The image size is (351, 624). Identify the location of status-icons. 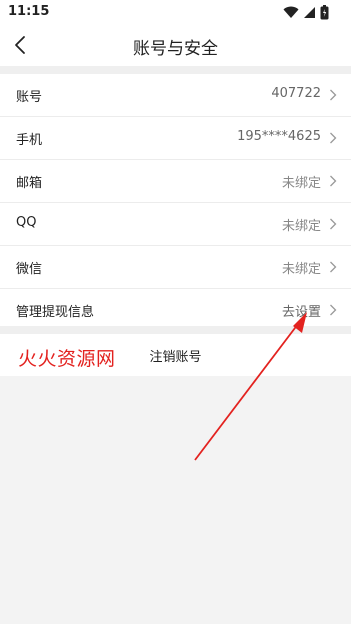
(306, 12).